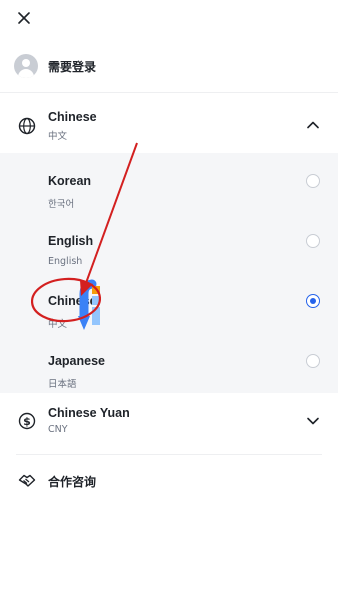 This screenshot has height=600, width=338. I want to click on language-option-chinese: Chinese 中文, so click(169, 310).